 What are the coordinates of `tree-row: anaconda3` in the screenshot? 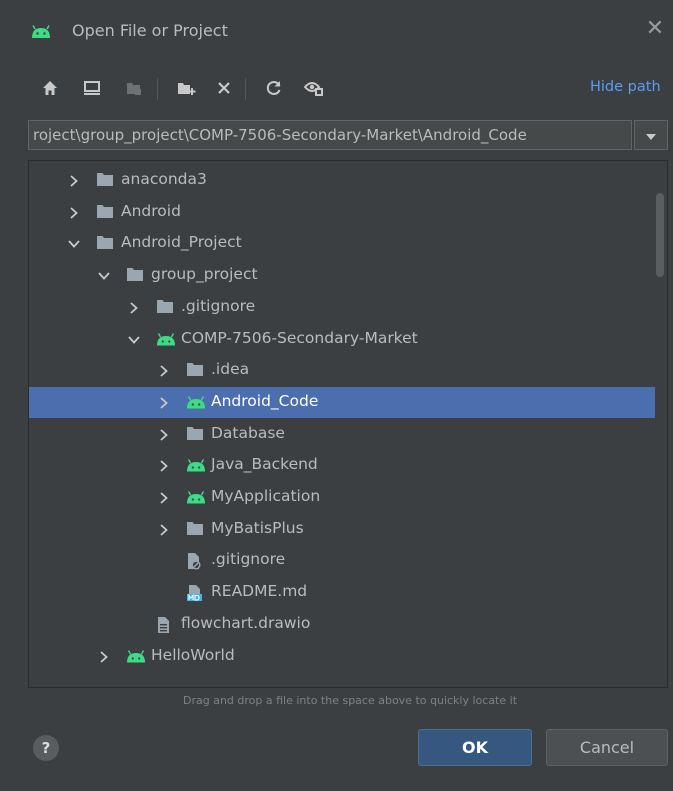 It's located at (342, 180).